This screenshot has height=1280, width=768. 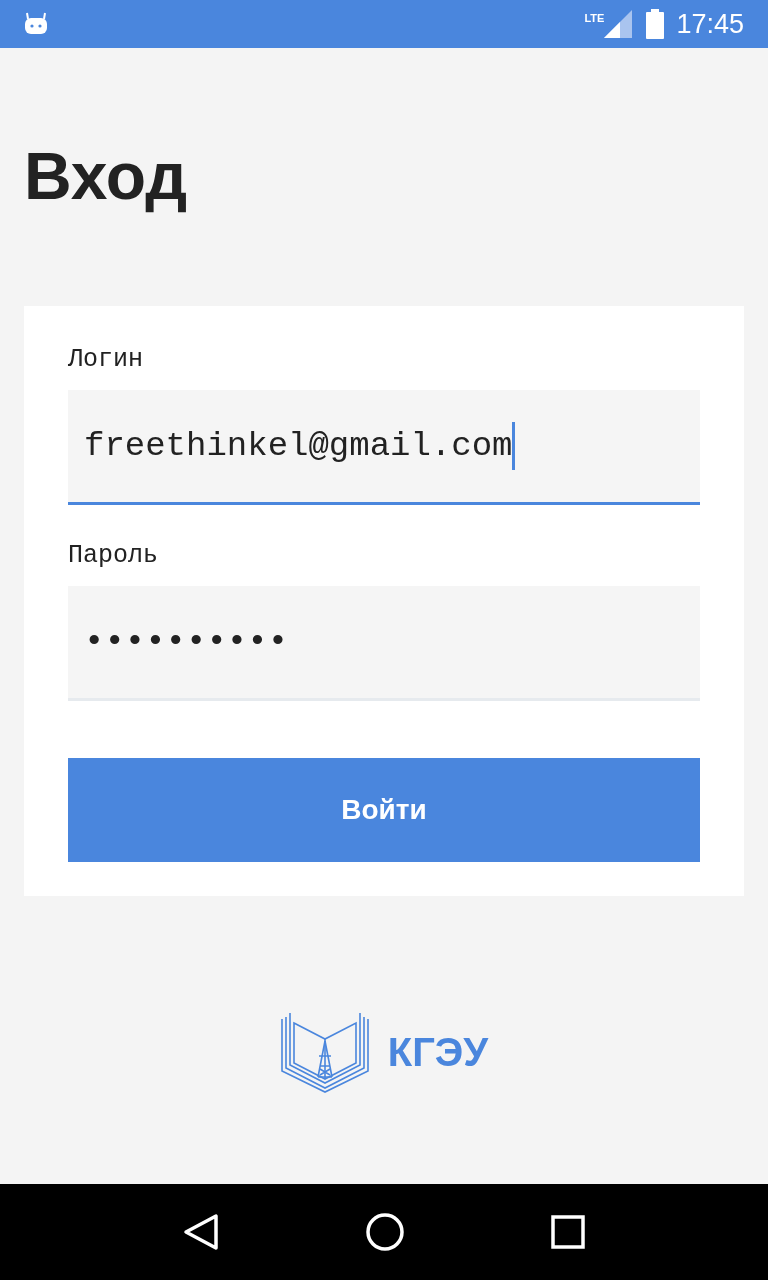 What do you see at coordinates (106, 176) in the screenshot?
I see `page-title: Вход` at bounding box center [106, 176].